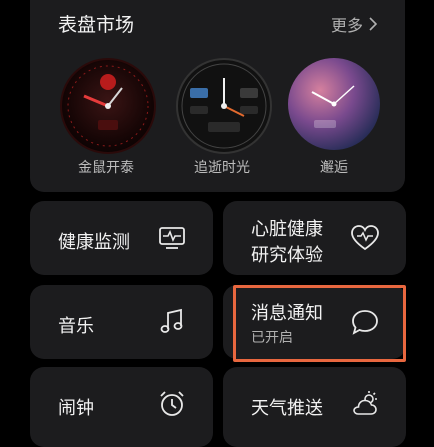 The height and width of the screenshot is (447, 434). I want to click on alarm-tile: 闹钟, so click(121, 407).